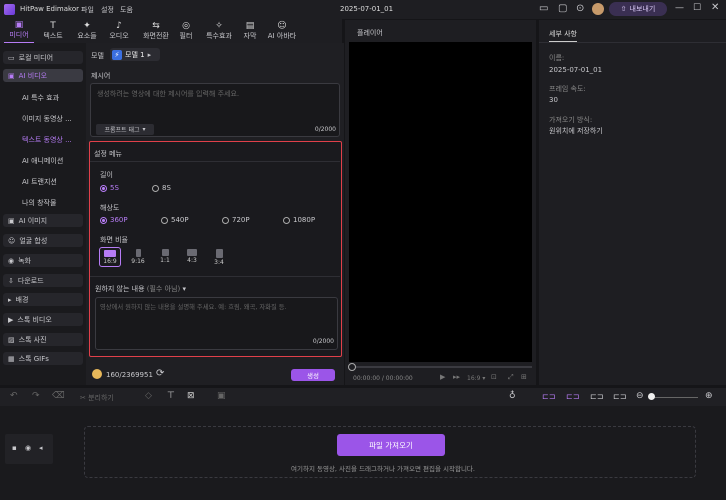 This screenshot has width=726, height=500. I want to click on sidebar-item-local-media: ▭ 로컬 미디어, so click(43, 57).